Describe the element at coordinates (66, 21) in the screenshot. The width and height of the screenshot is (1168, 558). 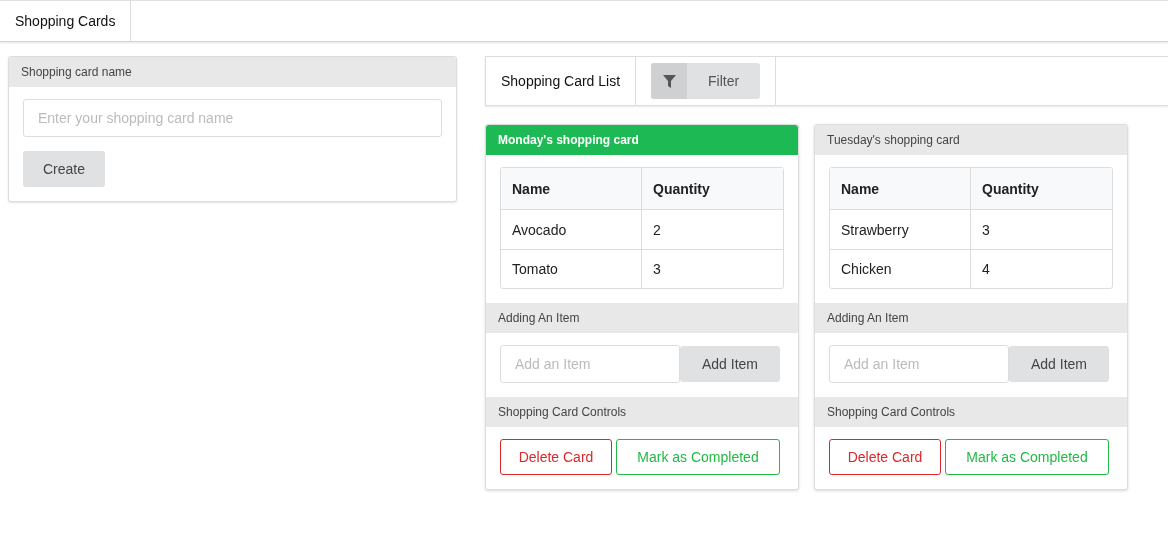
I see `nav-tab: Shopping Cards` at that location.